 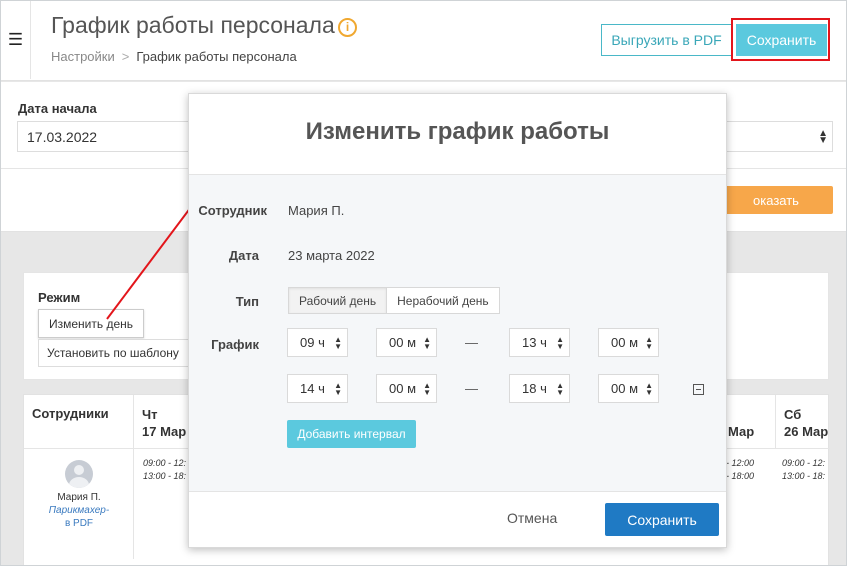 I want to click on modal-title: Изменить график работы, so click(x=457, y=131).